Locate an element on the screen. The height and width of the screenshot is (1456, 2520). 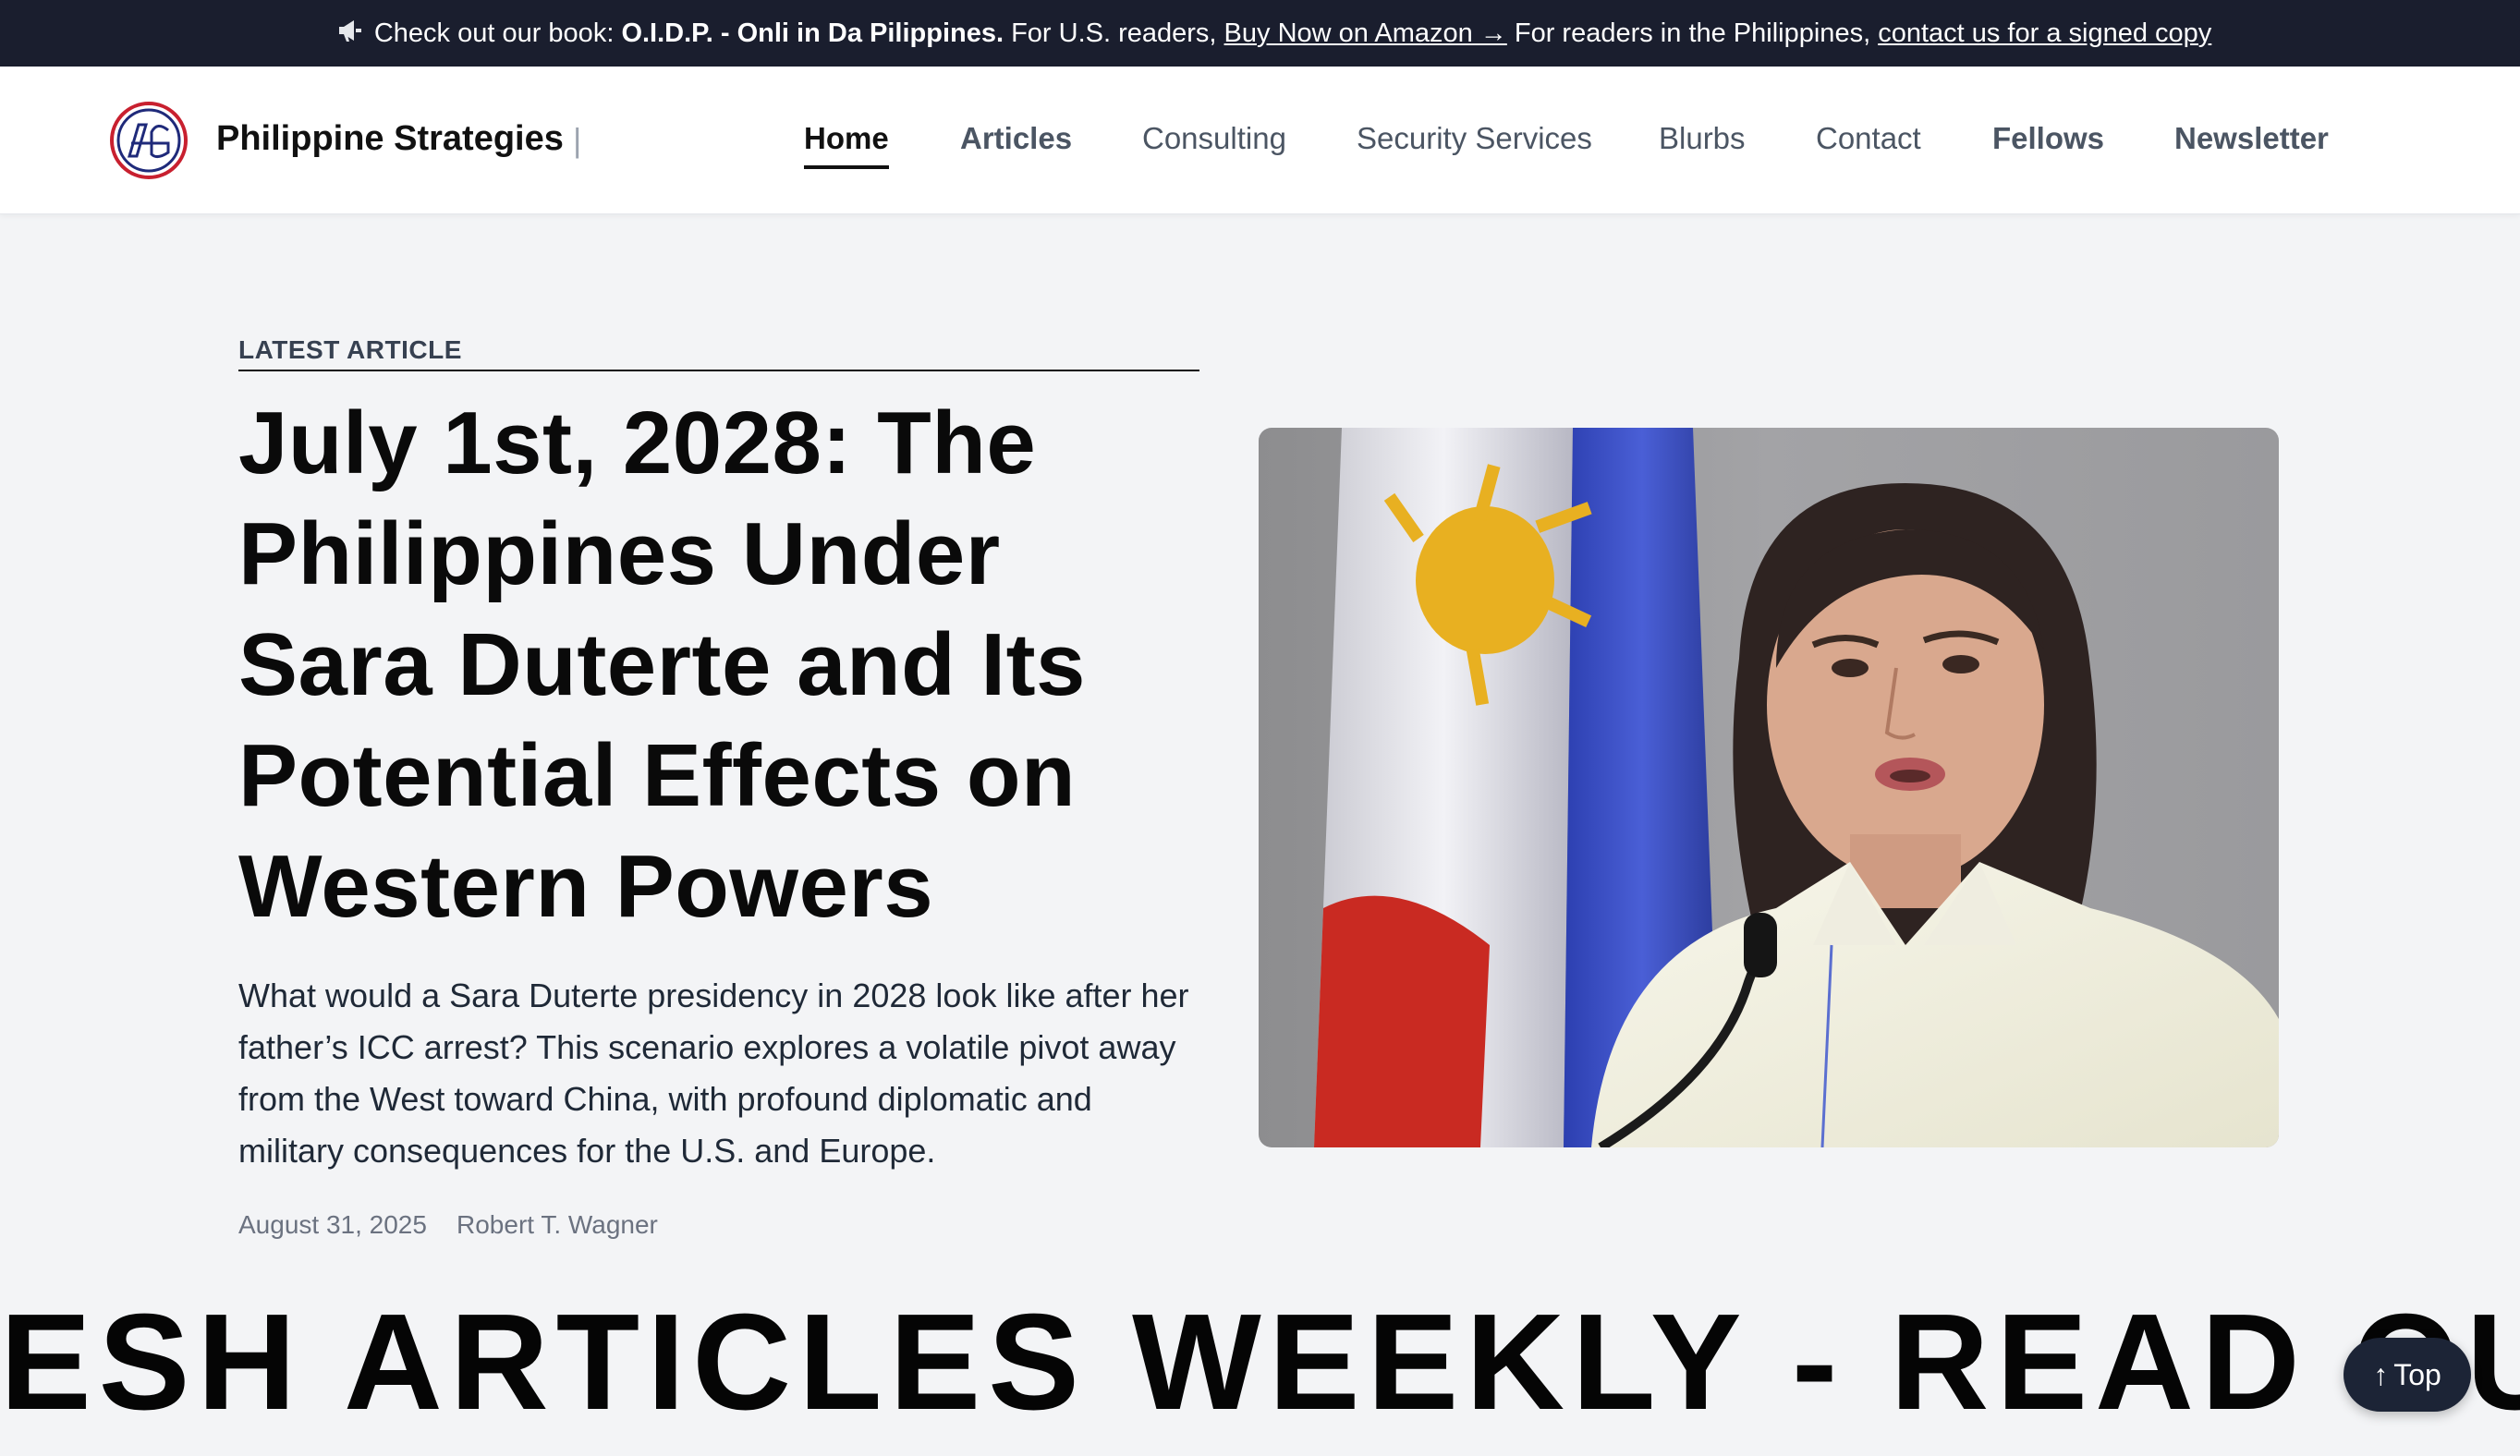
article-date: August 31, 2025 is located at coordinates (332, 1224).